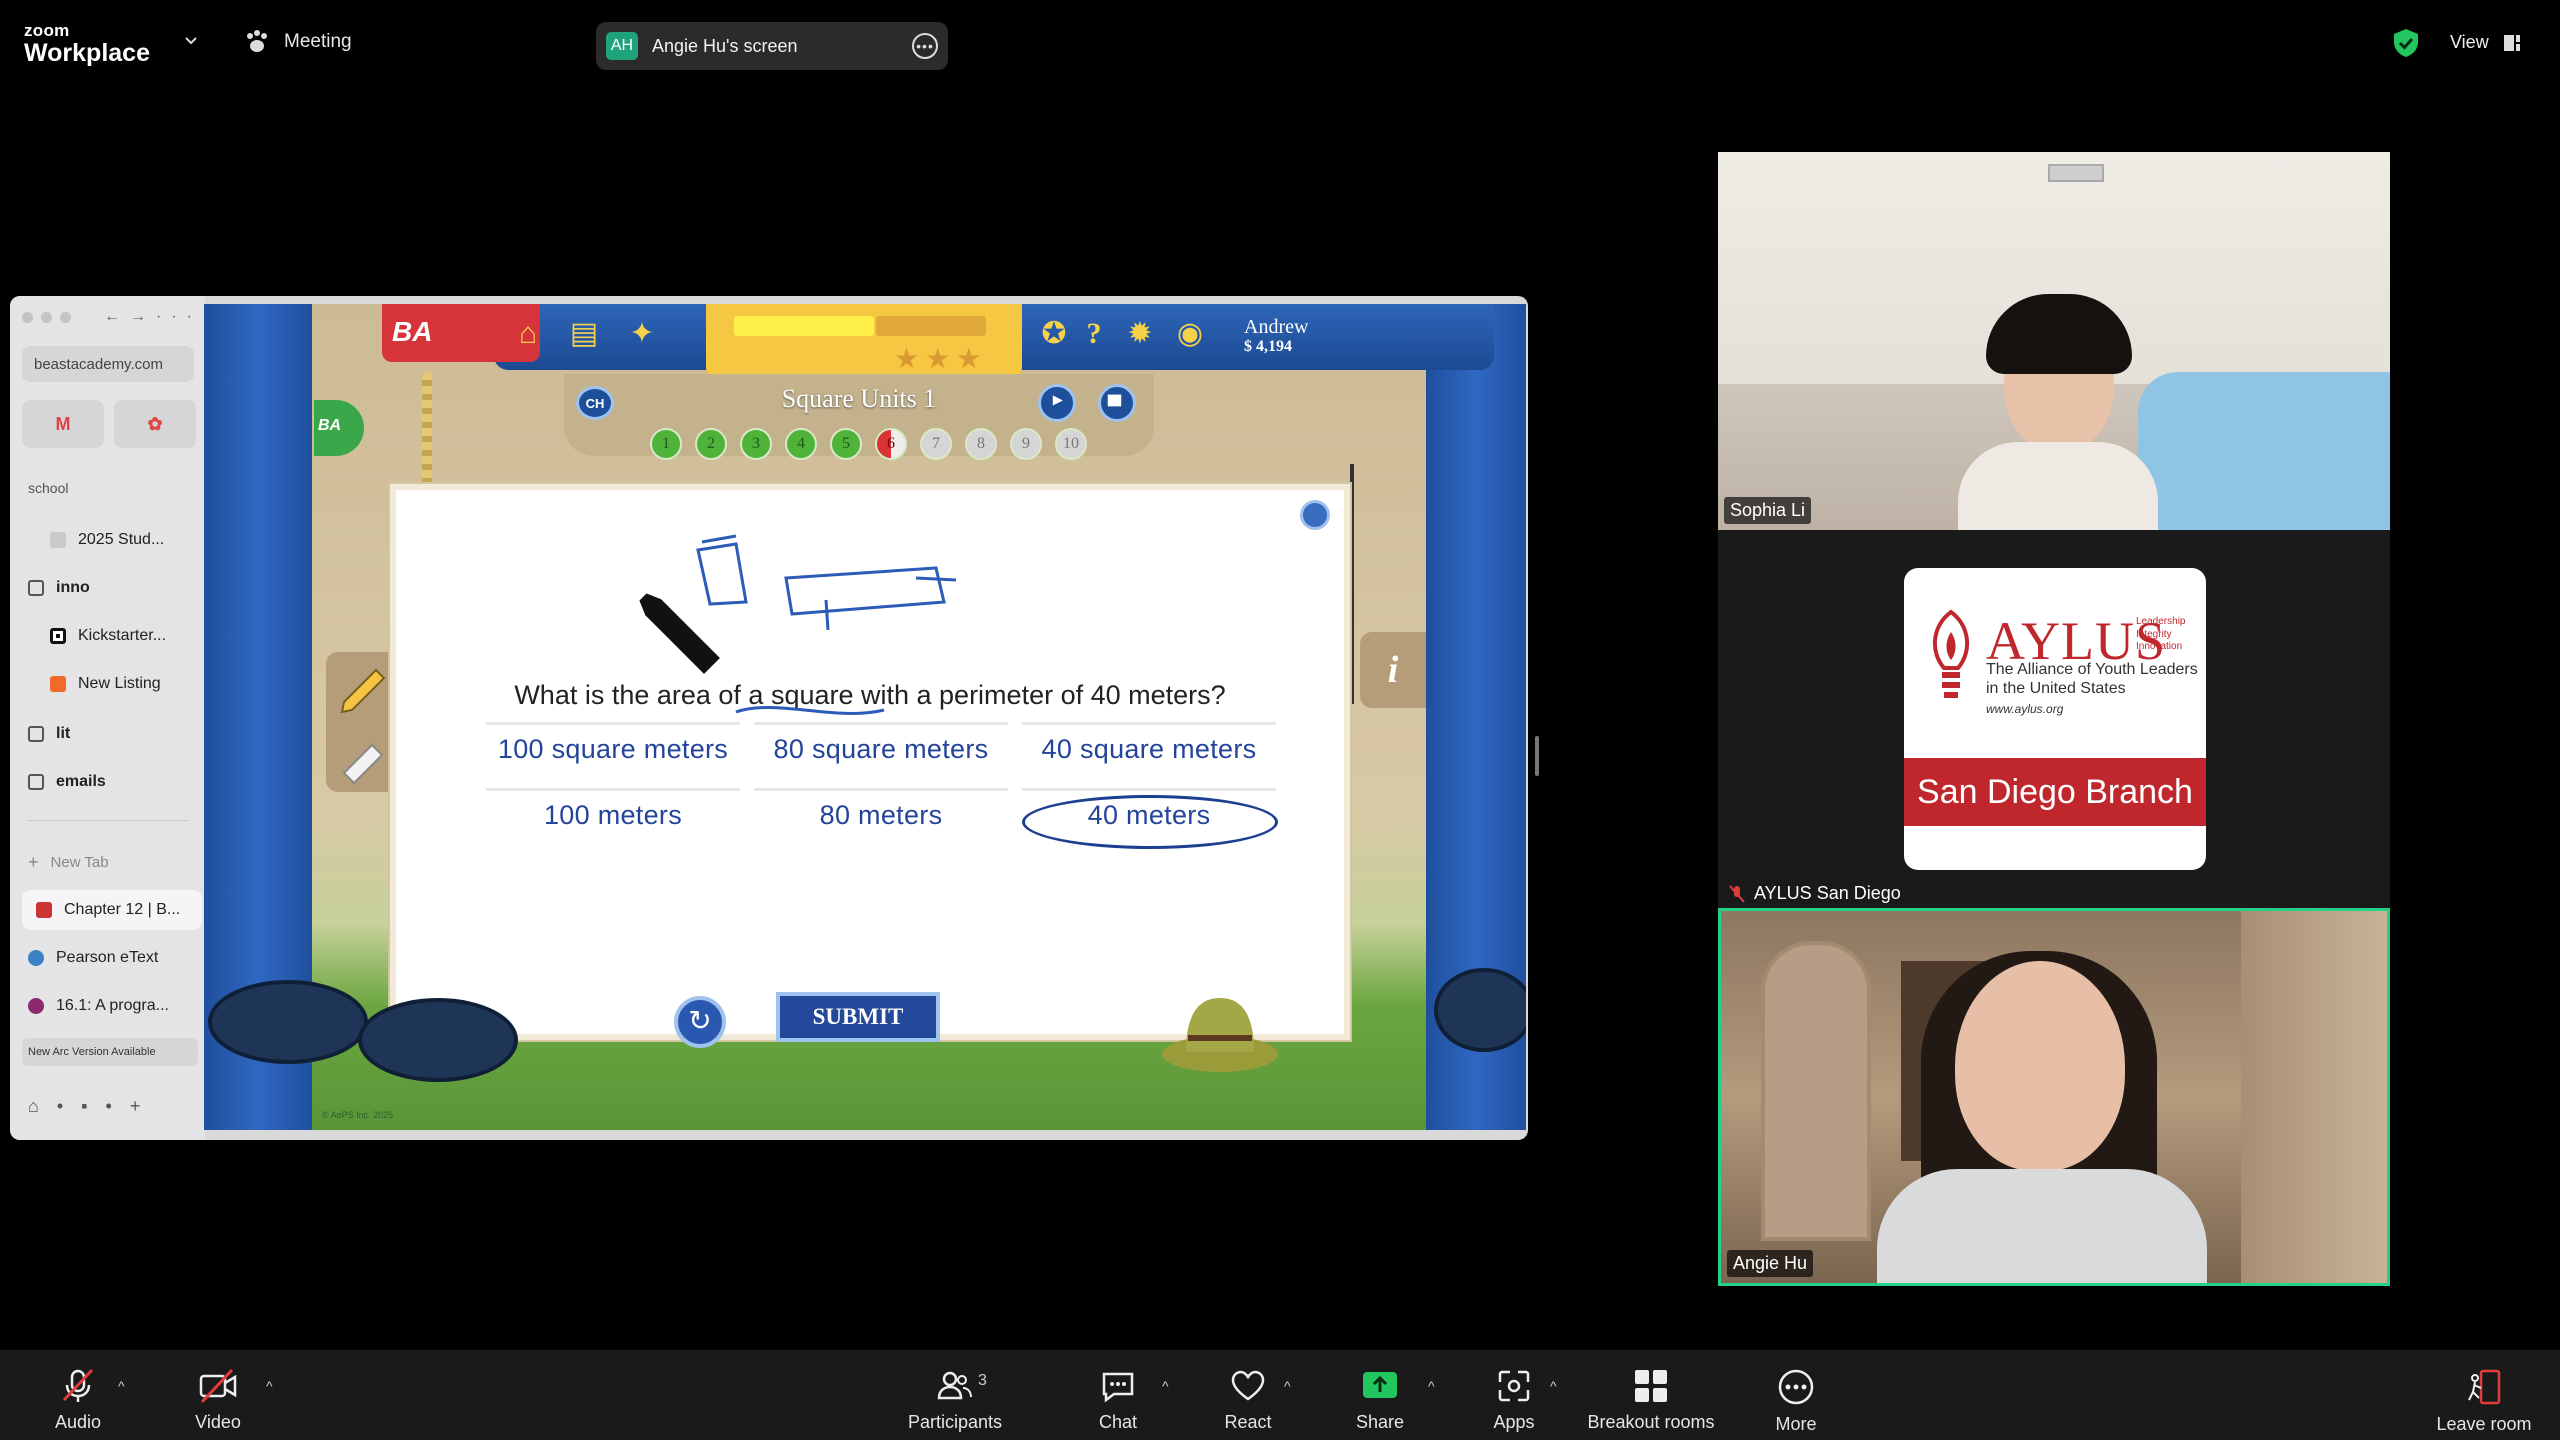 The height and width of the screenshot is (1440, 2560). Describe the element at coordinates (2054, 341) in the screenshot. I see `video-tile: Sophia Li` at that location.